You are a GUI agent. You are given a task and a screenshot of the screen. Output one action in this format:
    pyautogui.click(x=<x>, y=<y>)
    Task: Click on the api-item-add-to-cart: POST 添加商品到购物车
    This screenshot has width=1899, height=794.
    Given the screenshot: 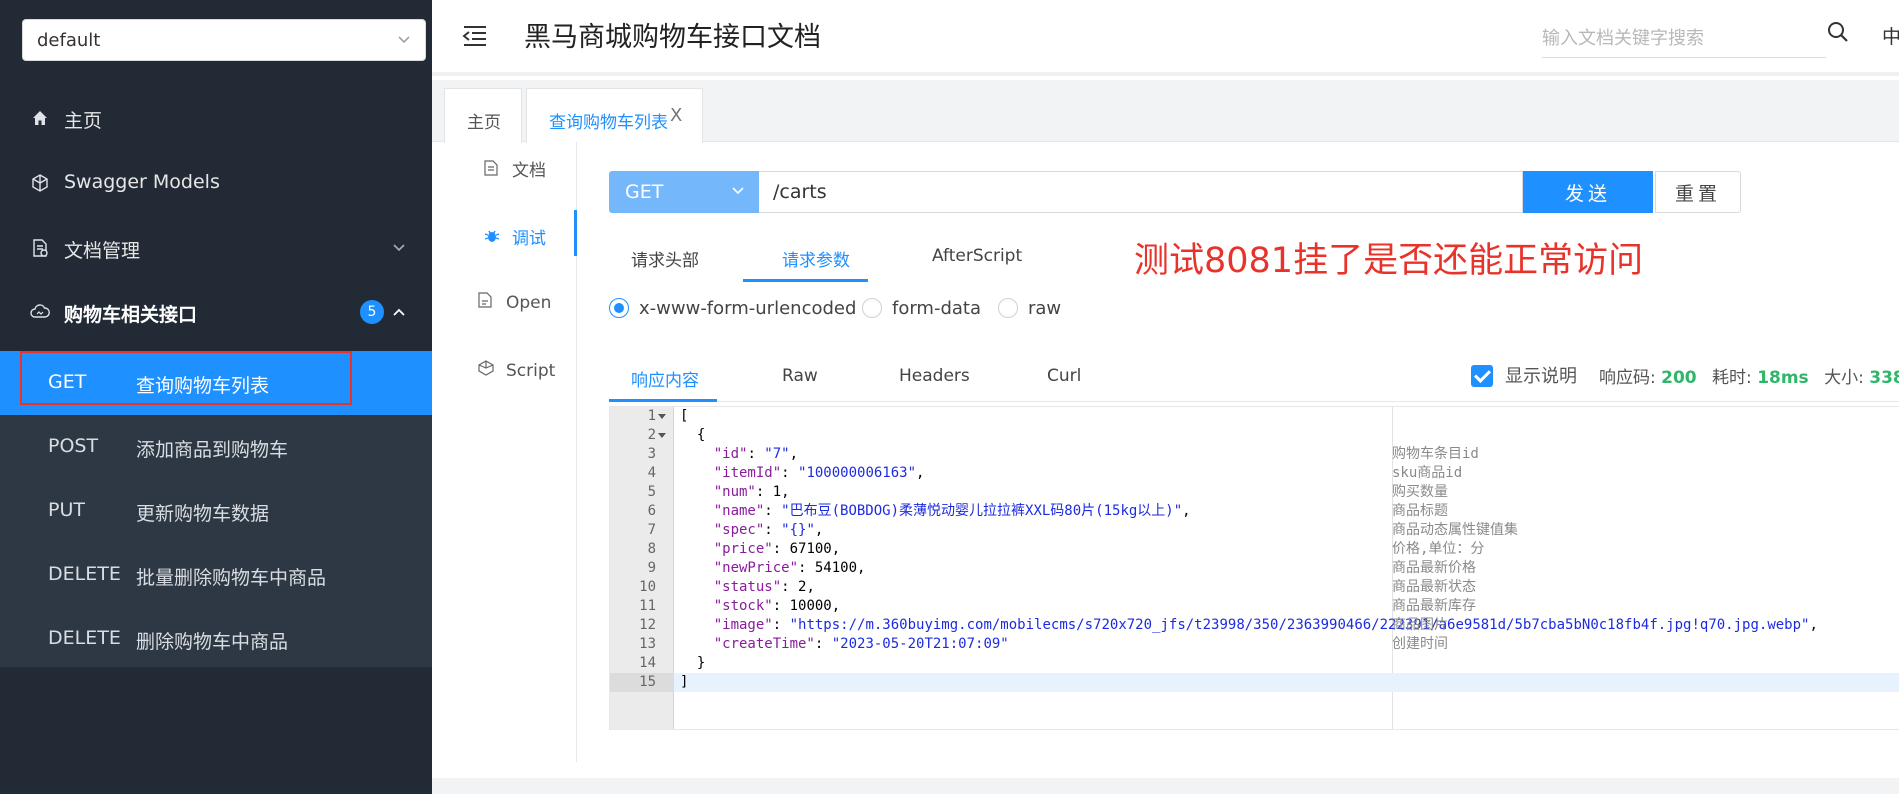 What is the action you would take?
    pyautogui.click(x=216, y=447)
    